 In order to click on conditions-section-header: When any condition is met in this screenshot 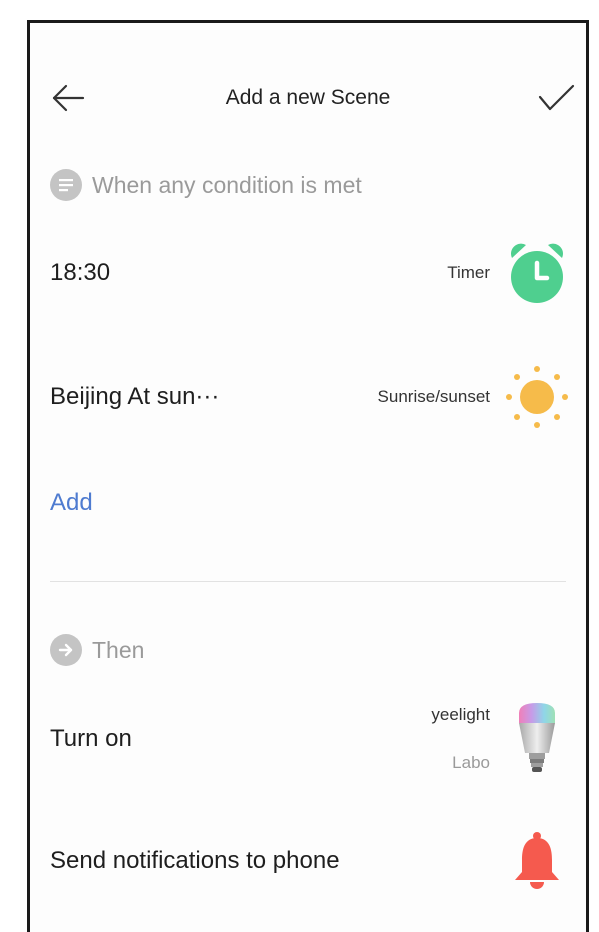, I will do `click(206, 185)`.